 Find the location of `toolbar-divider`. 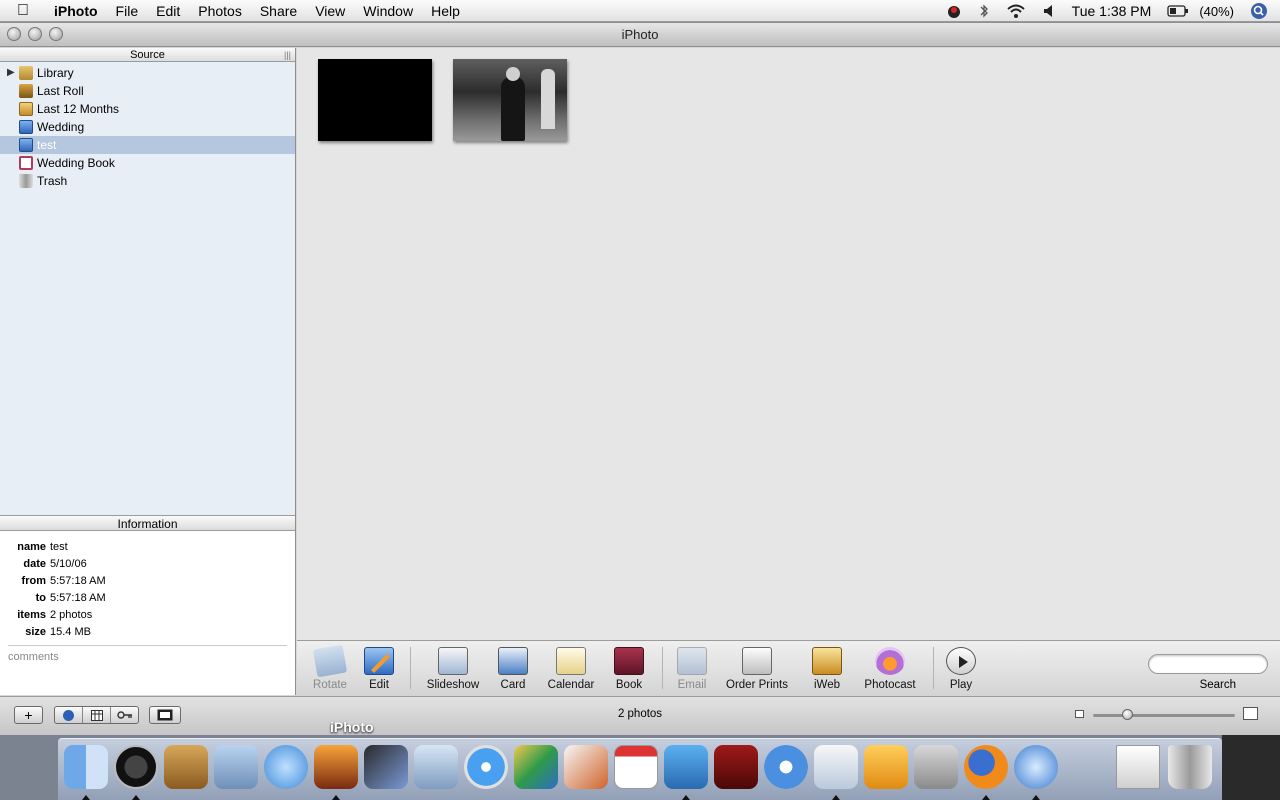

toolbar-divider is located at coordinates (662, 668).